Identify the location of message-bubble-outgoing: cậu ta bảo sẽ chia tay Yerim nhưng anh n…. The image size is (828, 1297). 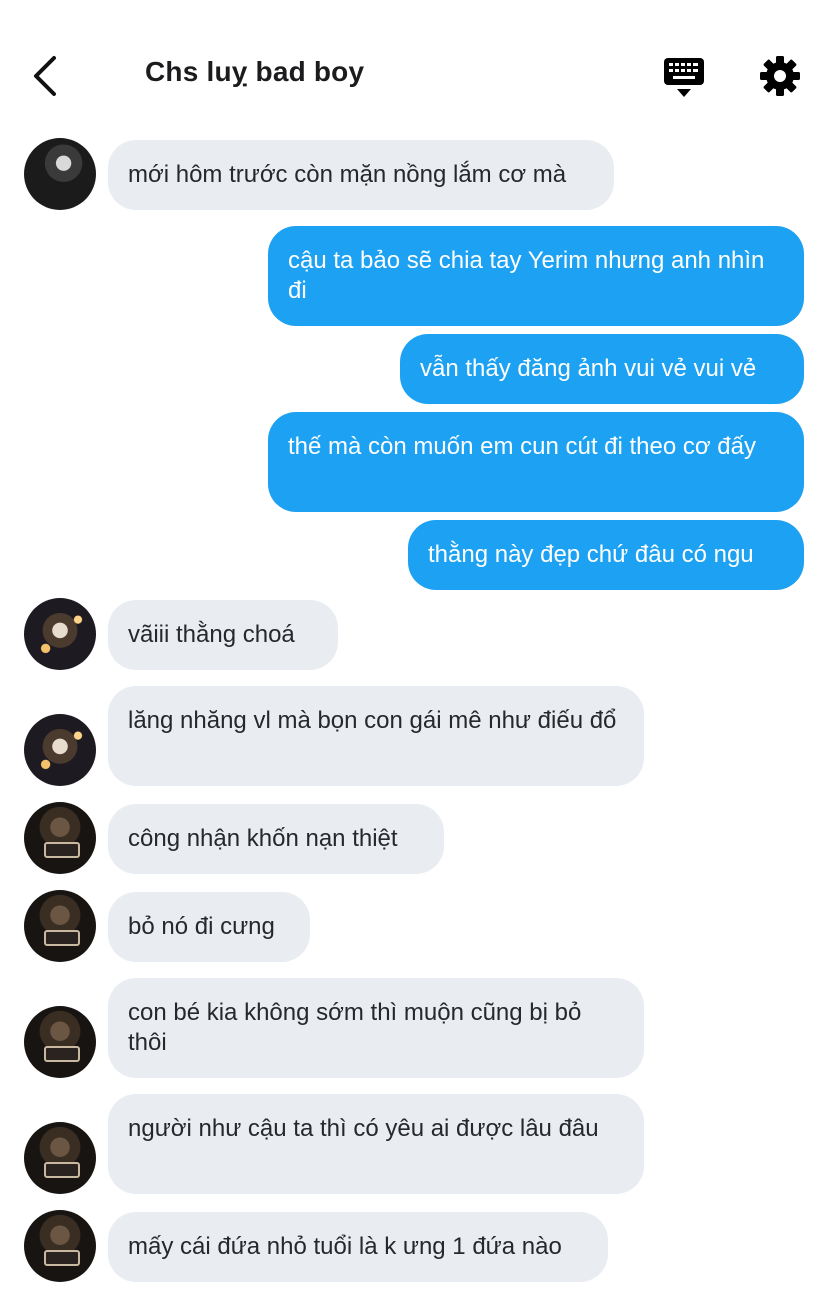
(536, 276).